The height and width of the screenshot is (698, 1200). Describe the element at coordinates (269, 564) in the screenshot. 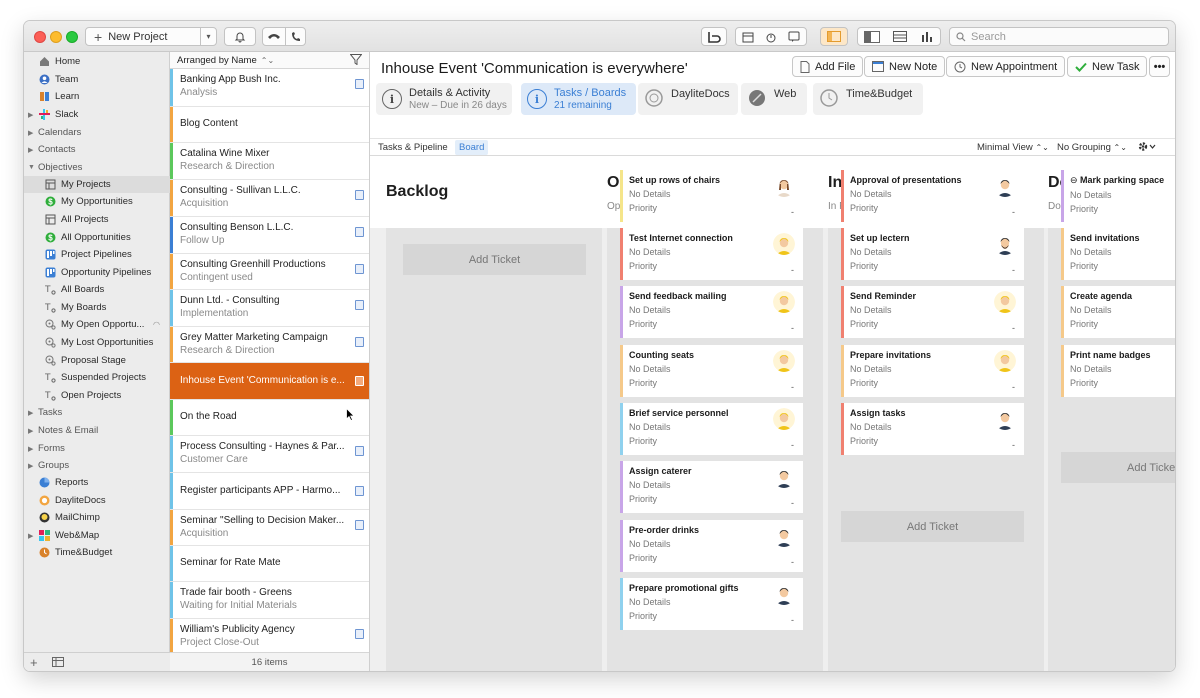

I see `list-item: Seminar for Rate Mate` at that location.